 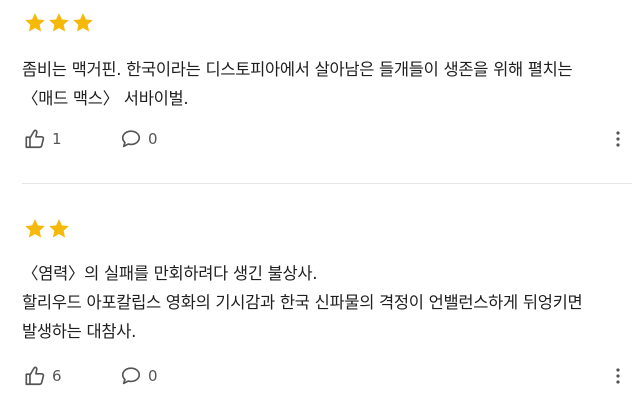 What do you see at coordinates (328, 376) in the screenshot?
I see `review-actions: 6 0` at bounding box center [328, 376].